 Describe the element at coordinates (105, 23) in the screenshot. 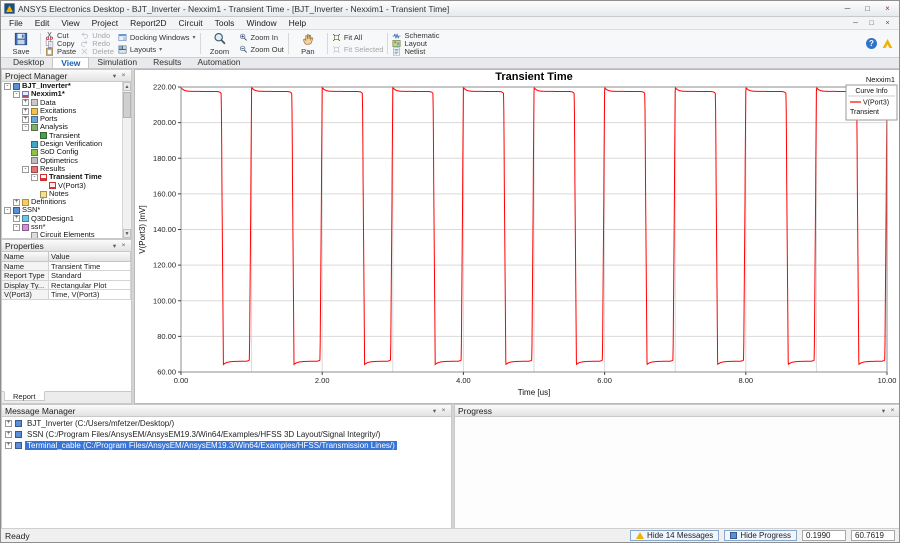

I see `menu-project: Project` at that location.